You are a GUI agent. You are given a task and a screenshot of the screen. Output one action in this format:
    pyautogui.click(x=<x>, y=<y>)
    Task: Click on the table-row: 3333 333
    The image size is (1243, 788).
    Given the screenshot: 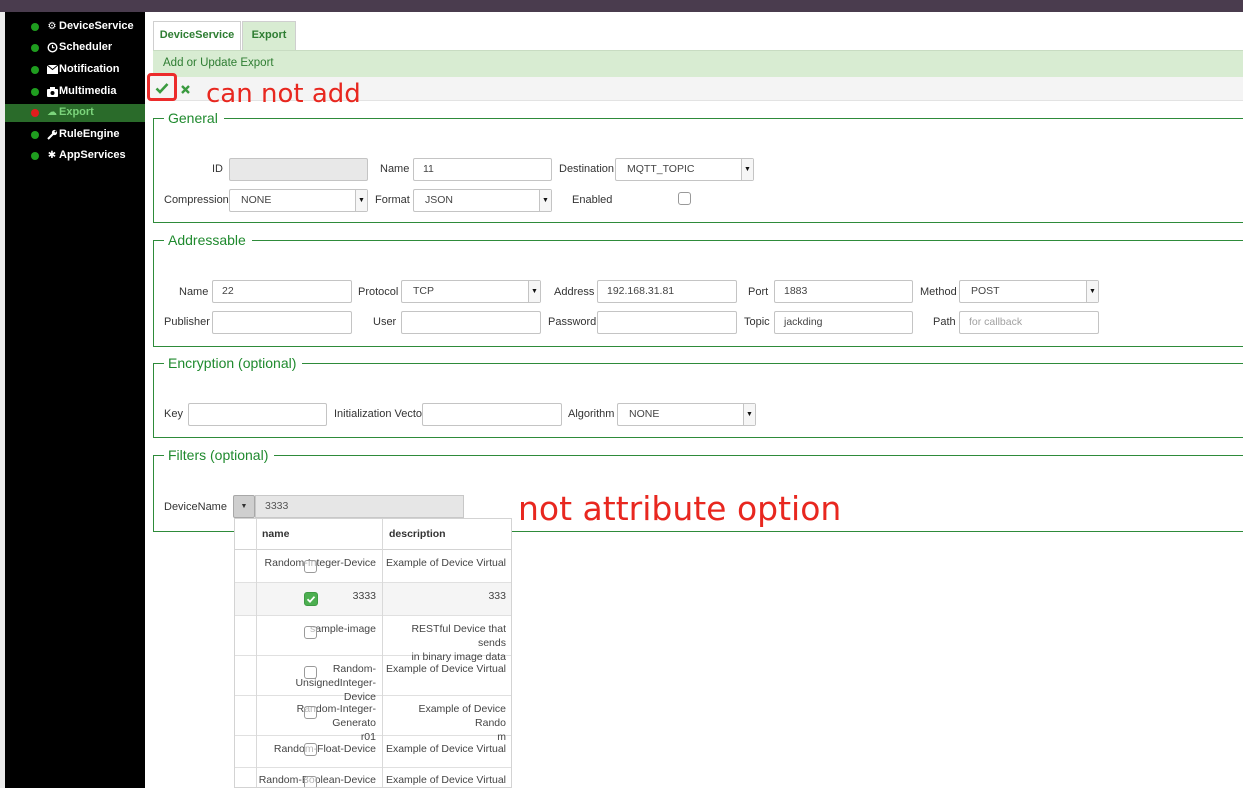 What is the action you would take?
    pyautogui.click(x=373, y=599)
    